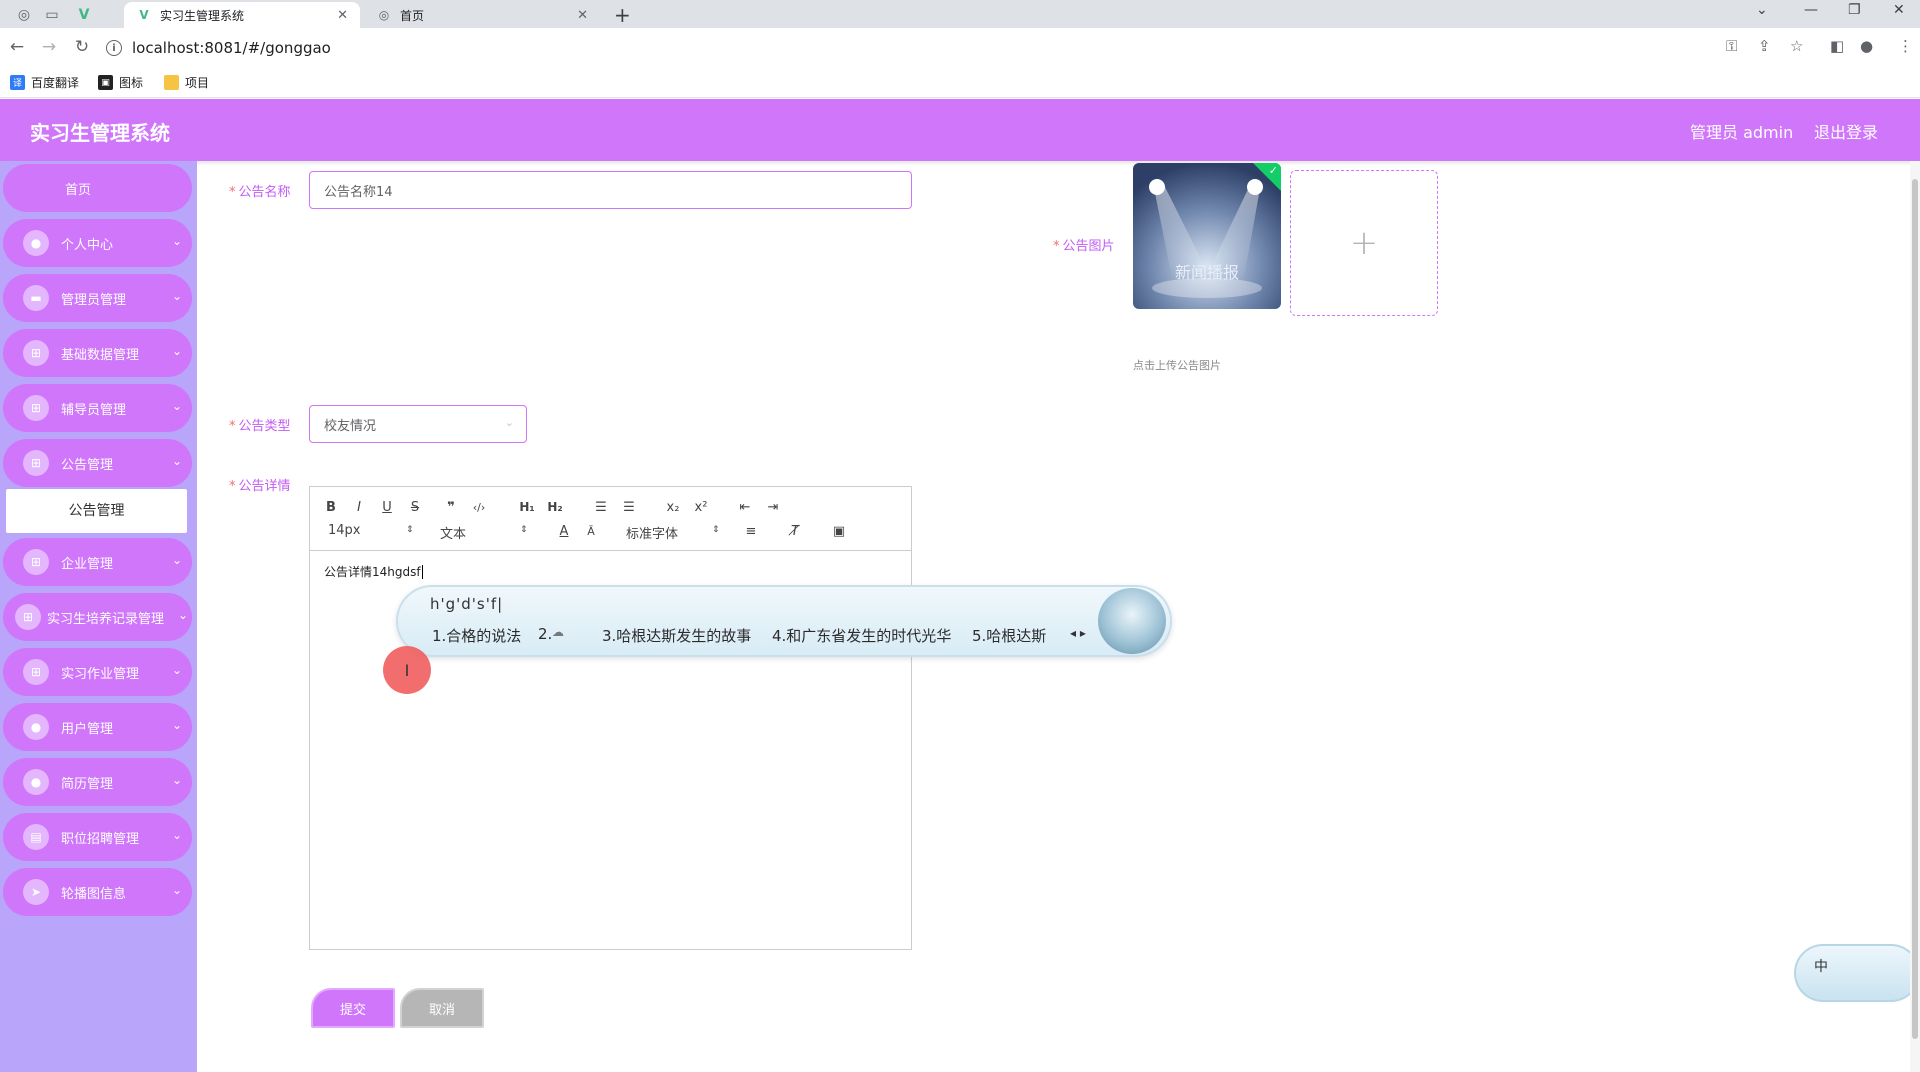  Describe the element at coordinates (415, 507) in the screenshot. I see `strikethrough-icon: S` at that location.